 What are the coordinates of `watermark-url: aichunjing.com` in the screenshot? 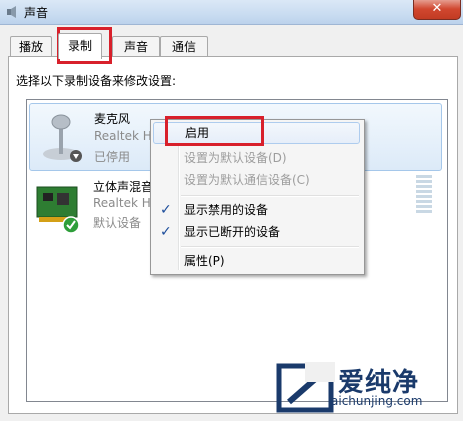 It's located at (377, 401).